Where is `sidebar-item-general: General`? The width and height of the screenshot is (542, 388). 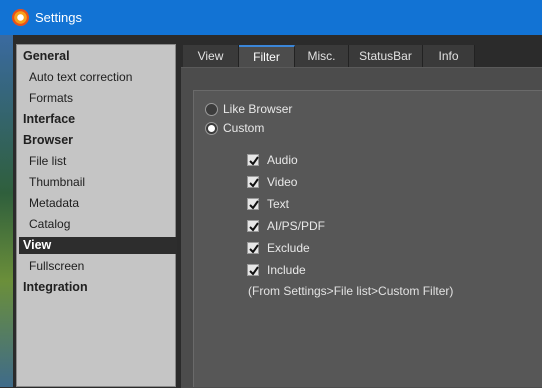
sidebar-item-general: General is located at coordinates (98, 56).